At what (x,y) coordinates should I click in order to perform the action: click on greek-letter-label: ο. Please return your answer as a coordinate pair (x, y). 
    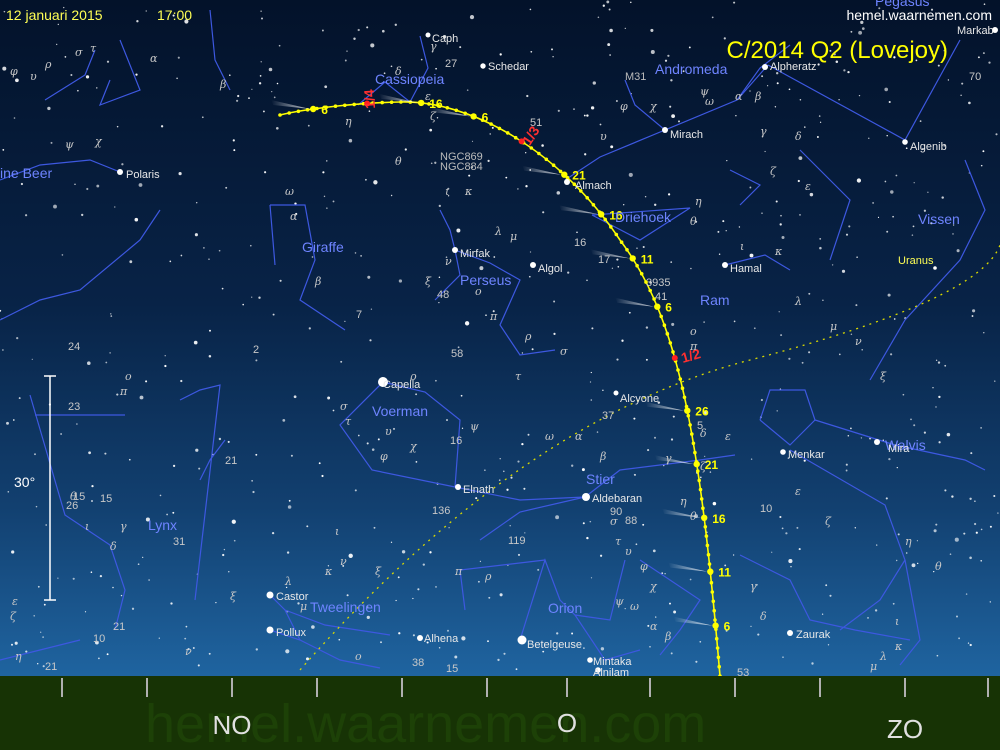
    Looking at the image, I should click on (478, 291).